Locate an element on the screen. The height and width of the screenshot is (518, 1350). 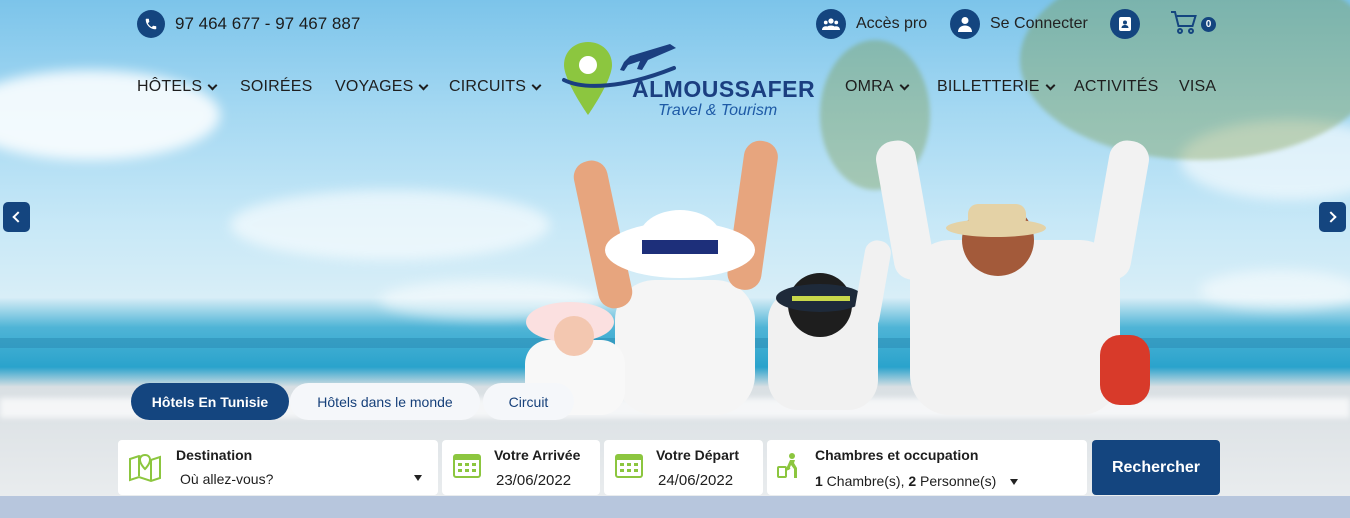
contact-book-icon is located at coordinates (1125, 24).